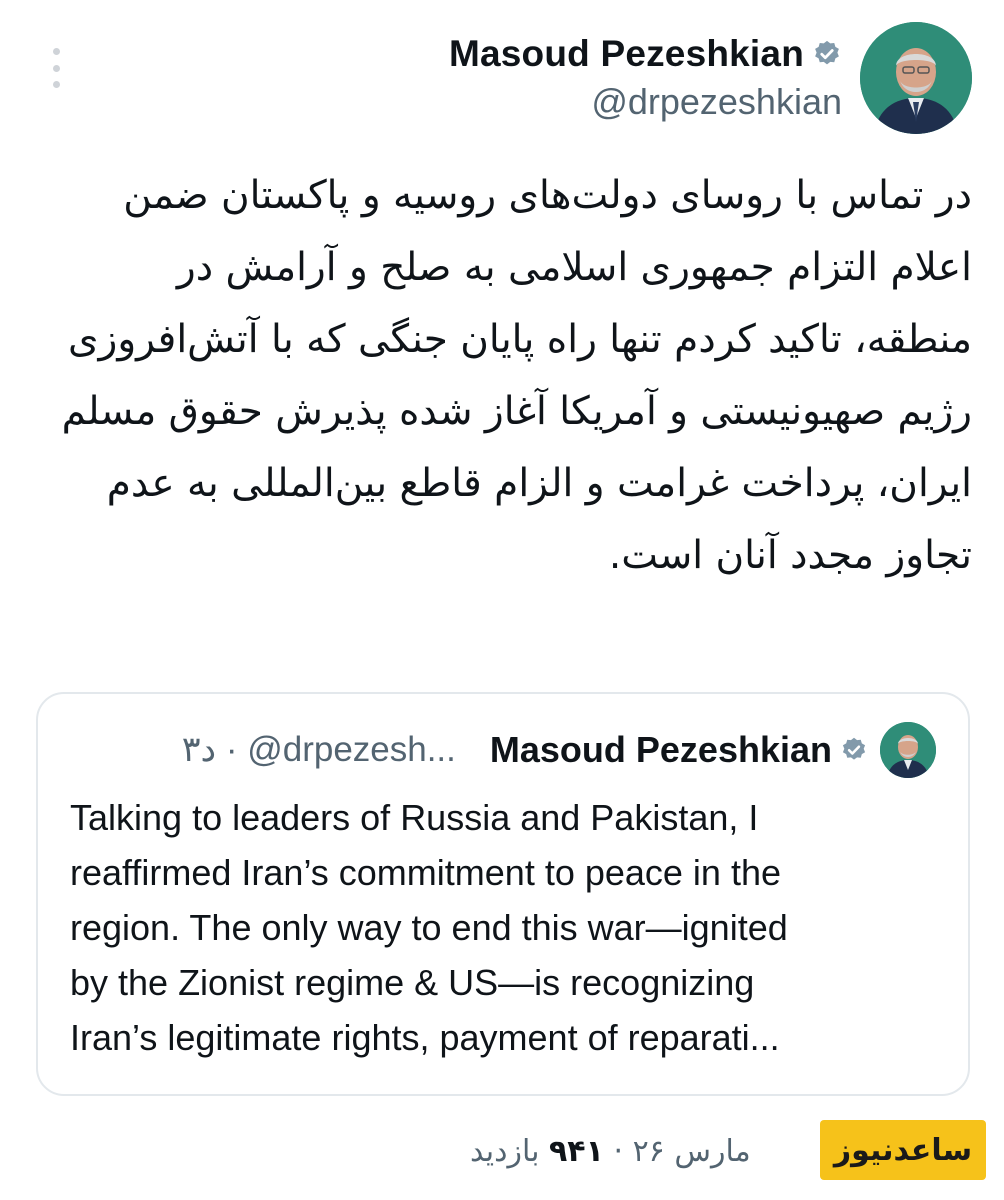  I want to click on quoted-author-name: Masoud Pezeshkian, so click(660, 749).